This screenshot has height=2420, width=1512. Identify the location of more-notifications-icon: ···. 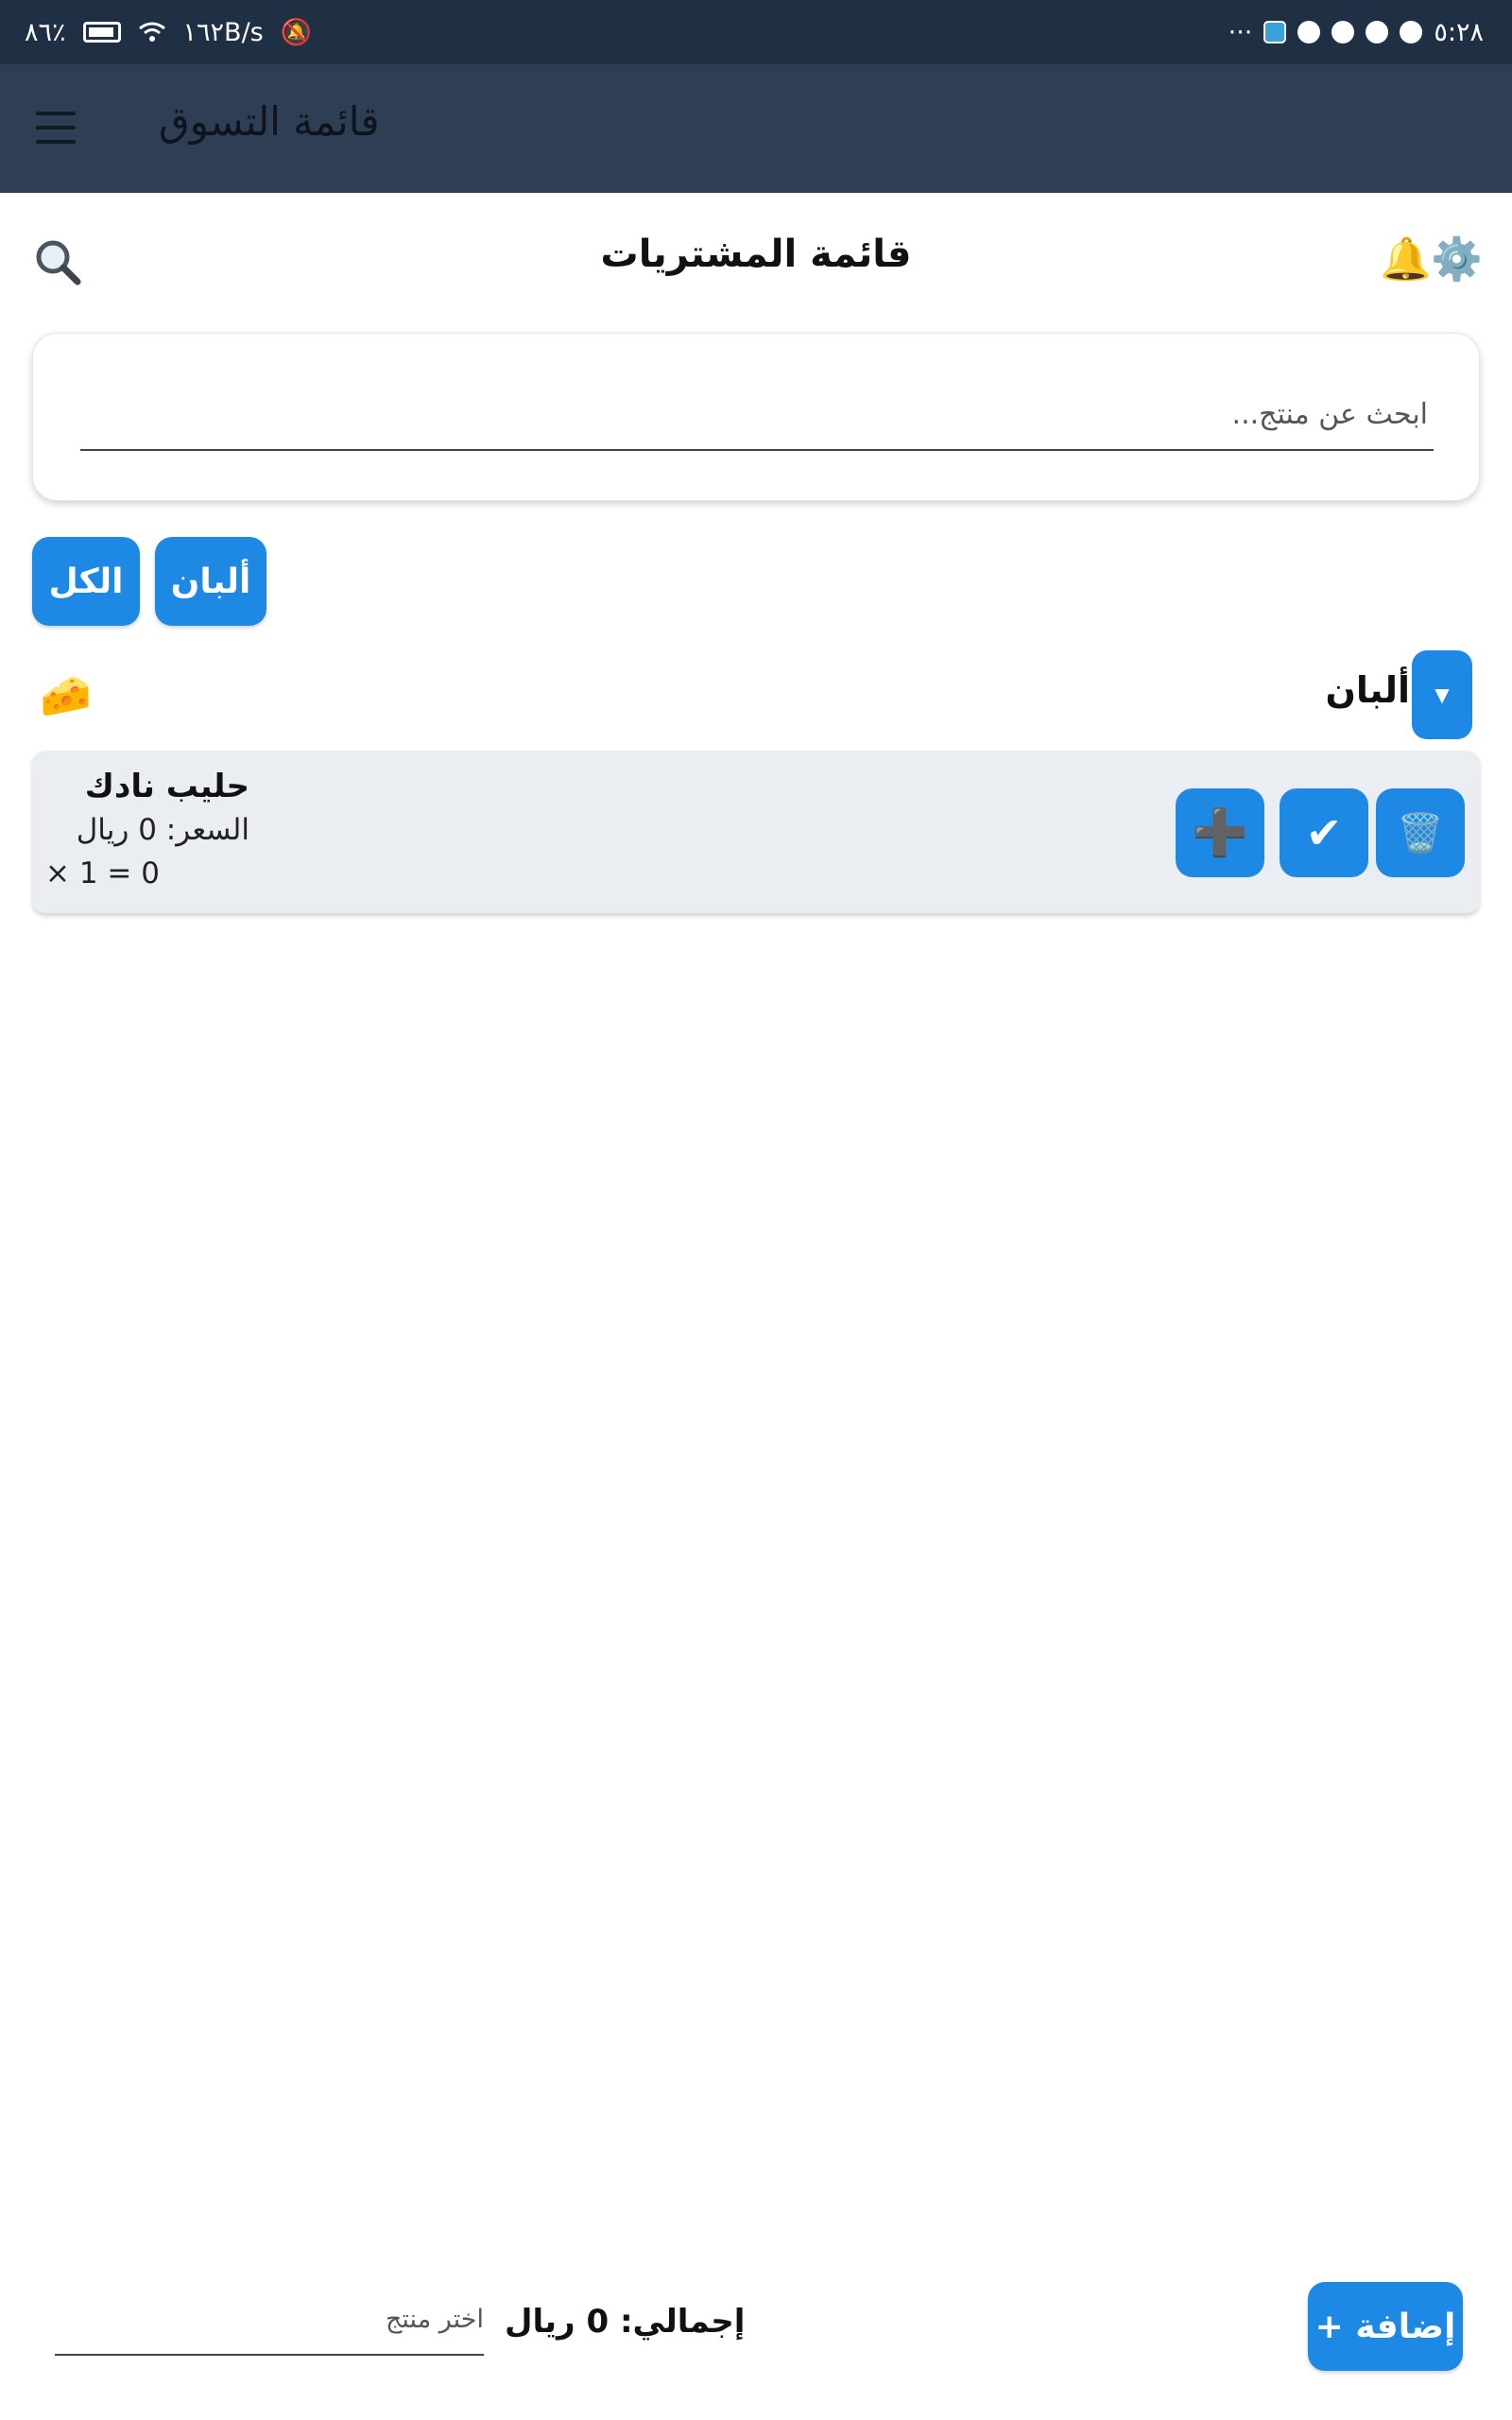
(1240, 32).